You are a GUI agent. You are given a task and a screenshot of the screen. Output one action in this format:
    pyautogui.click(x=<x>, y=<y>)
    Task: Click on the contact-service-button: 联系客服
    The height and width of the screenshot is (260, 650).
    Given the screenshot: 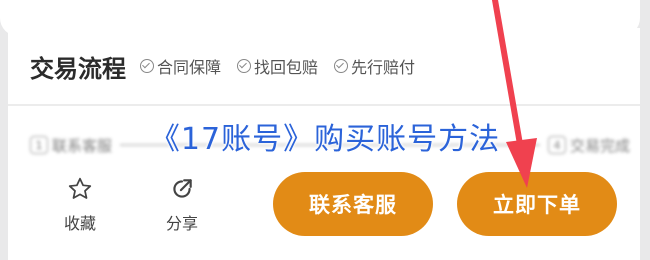 What is the action you would take?
    pyautogui.click(x=353, y=204)
    